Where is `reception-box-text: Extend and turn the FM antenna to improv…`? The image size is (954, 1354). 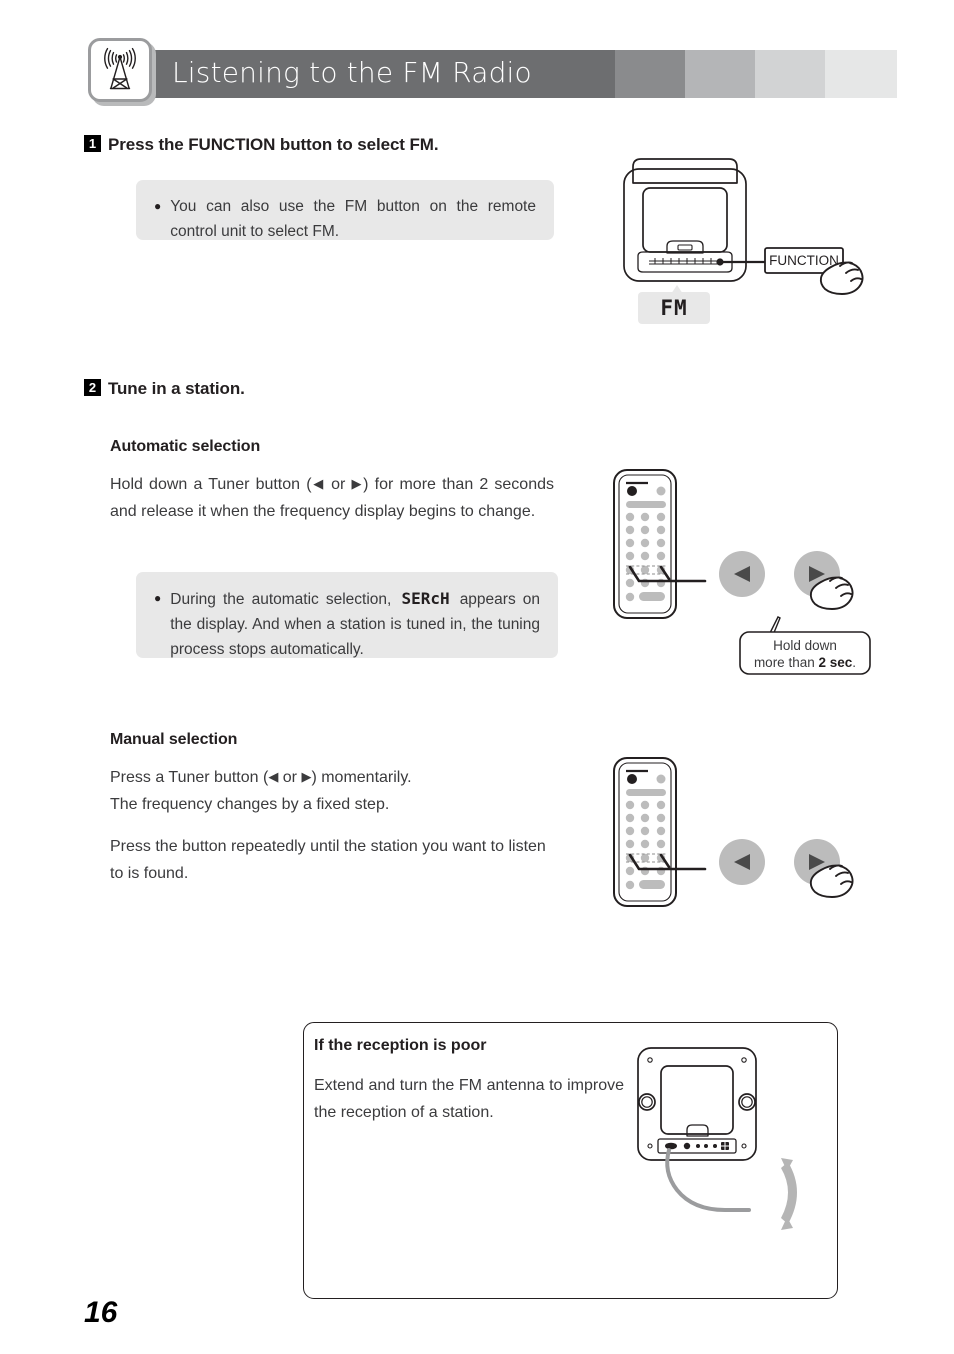
reception-box-text: Extend and turn the FM antenna to improv… is located at coordinates (469, 1099).